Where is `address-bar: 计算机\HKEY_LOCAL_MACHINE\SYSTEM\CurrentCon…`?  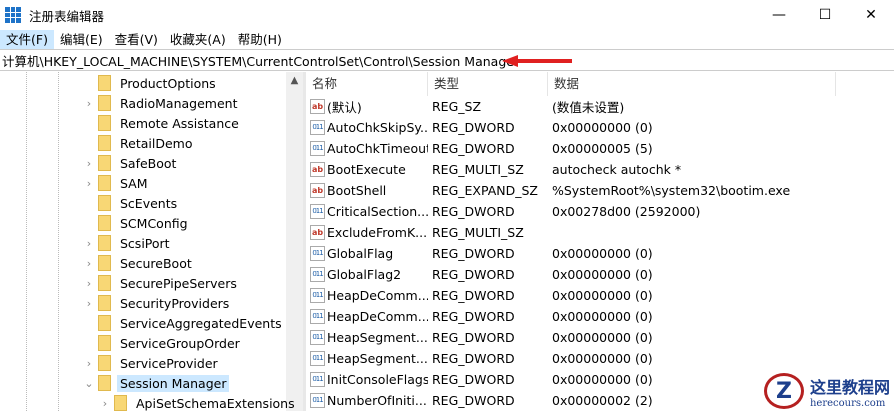 address-bar: 计算机\HKEY_LOCAL_MACHINE\SYSTEM\CurrentCon… is located at coordinates (447, 60).